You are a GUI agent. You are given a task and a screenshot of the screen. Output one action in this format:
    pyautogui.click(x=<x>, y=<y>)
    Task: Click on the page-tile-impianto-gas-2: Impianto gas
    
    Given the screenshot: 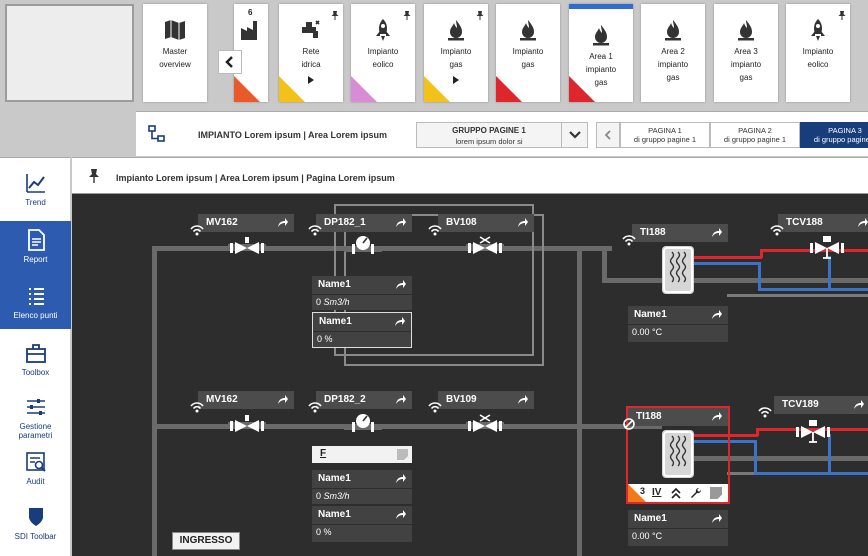 What is the action you would take?
    pyautogui.click(x=528, y=53)
    